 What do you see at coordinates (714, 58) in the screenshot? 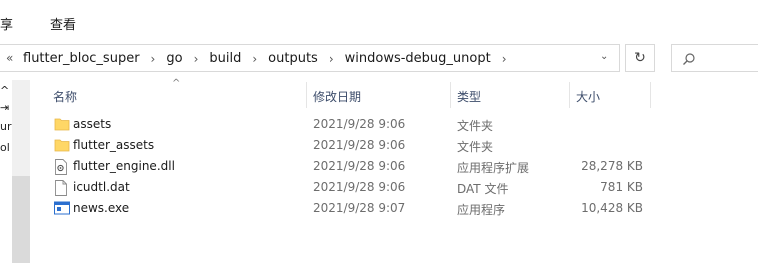
I see `search-input` at bounding box center [714, 58].